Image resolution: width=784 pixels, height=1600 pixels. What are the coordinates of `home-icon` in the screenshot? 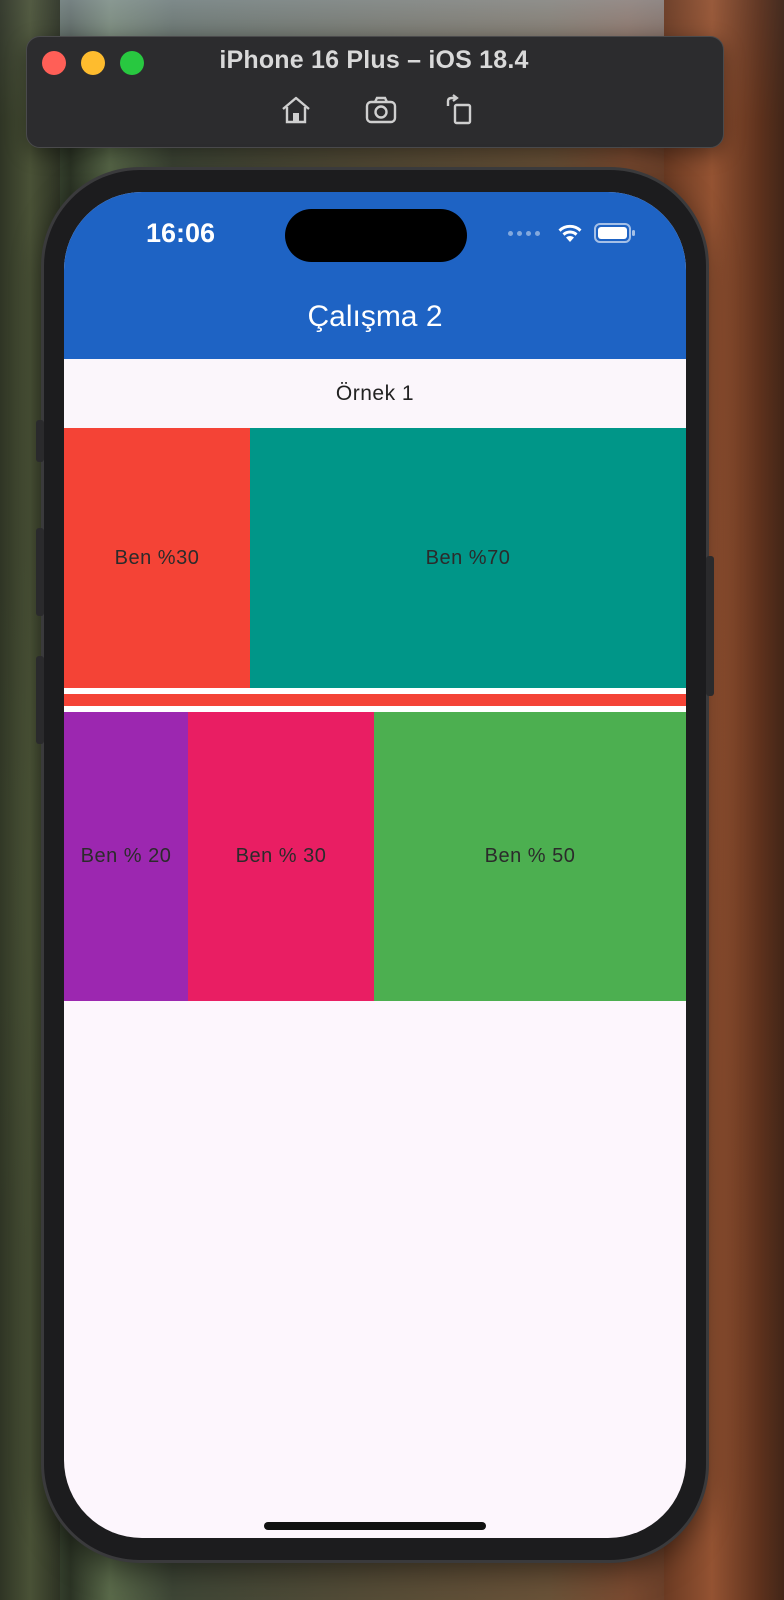 It's located at (296, 110).